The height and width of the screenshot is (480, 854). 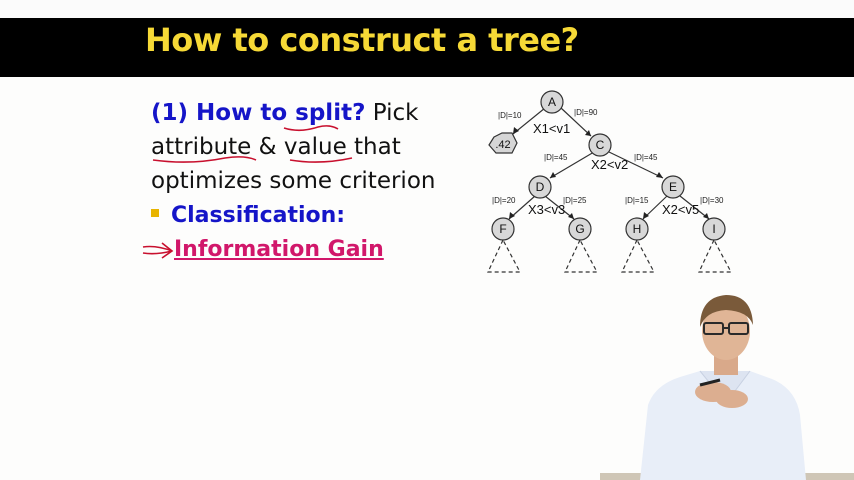 I want to click on presenter-image, so click(x=727, y=387).